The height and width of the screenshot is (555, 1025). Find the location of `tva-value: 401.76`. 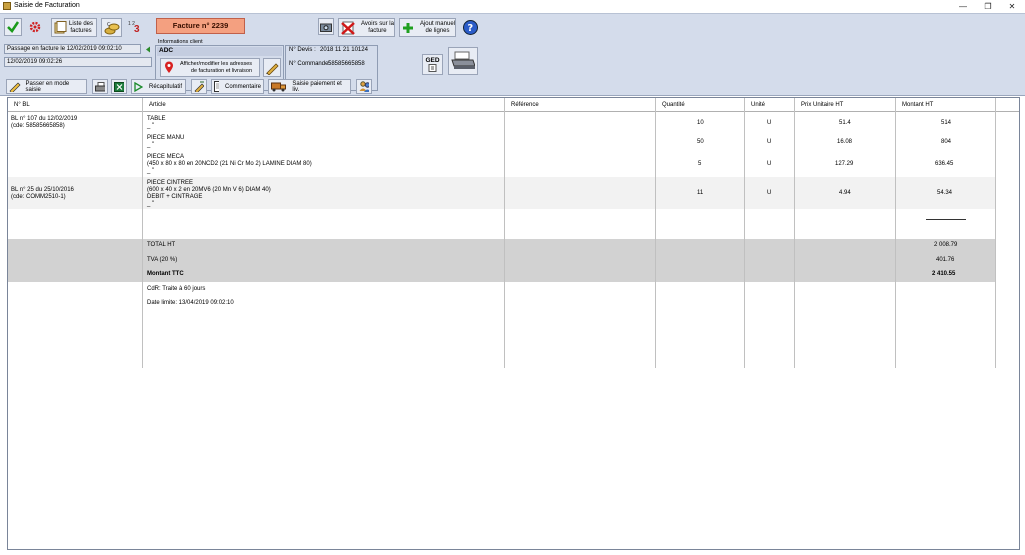

tva-value: 401.76 is located at coordinates (945, 260).